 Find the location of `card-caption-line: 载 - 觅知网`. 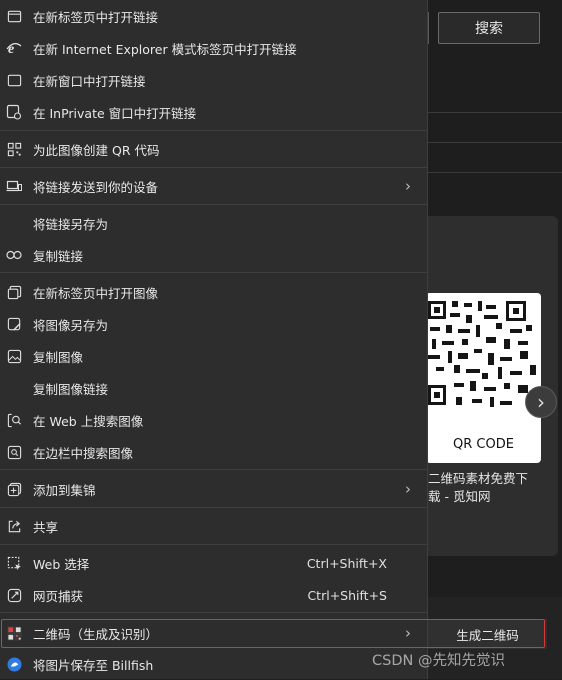

card-caption-line: 载 - 觅知网 is located at coordinates (459, 496).